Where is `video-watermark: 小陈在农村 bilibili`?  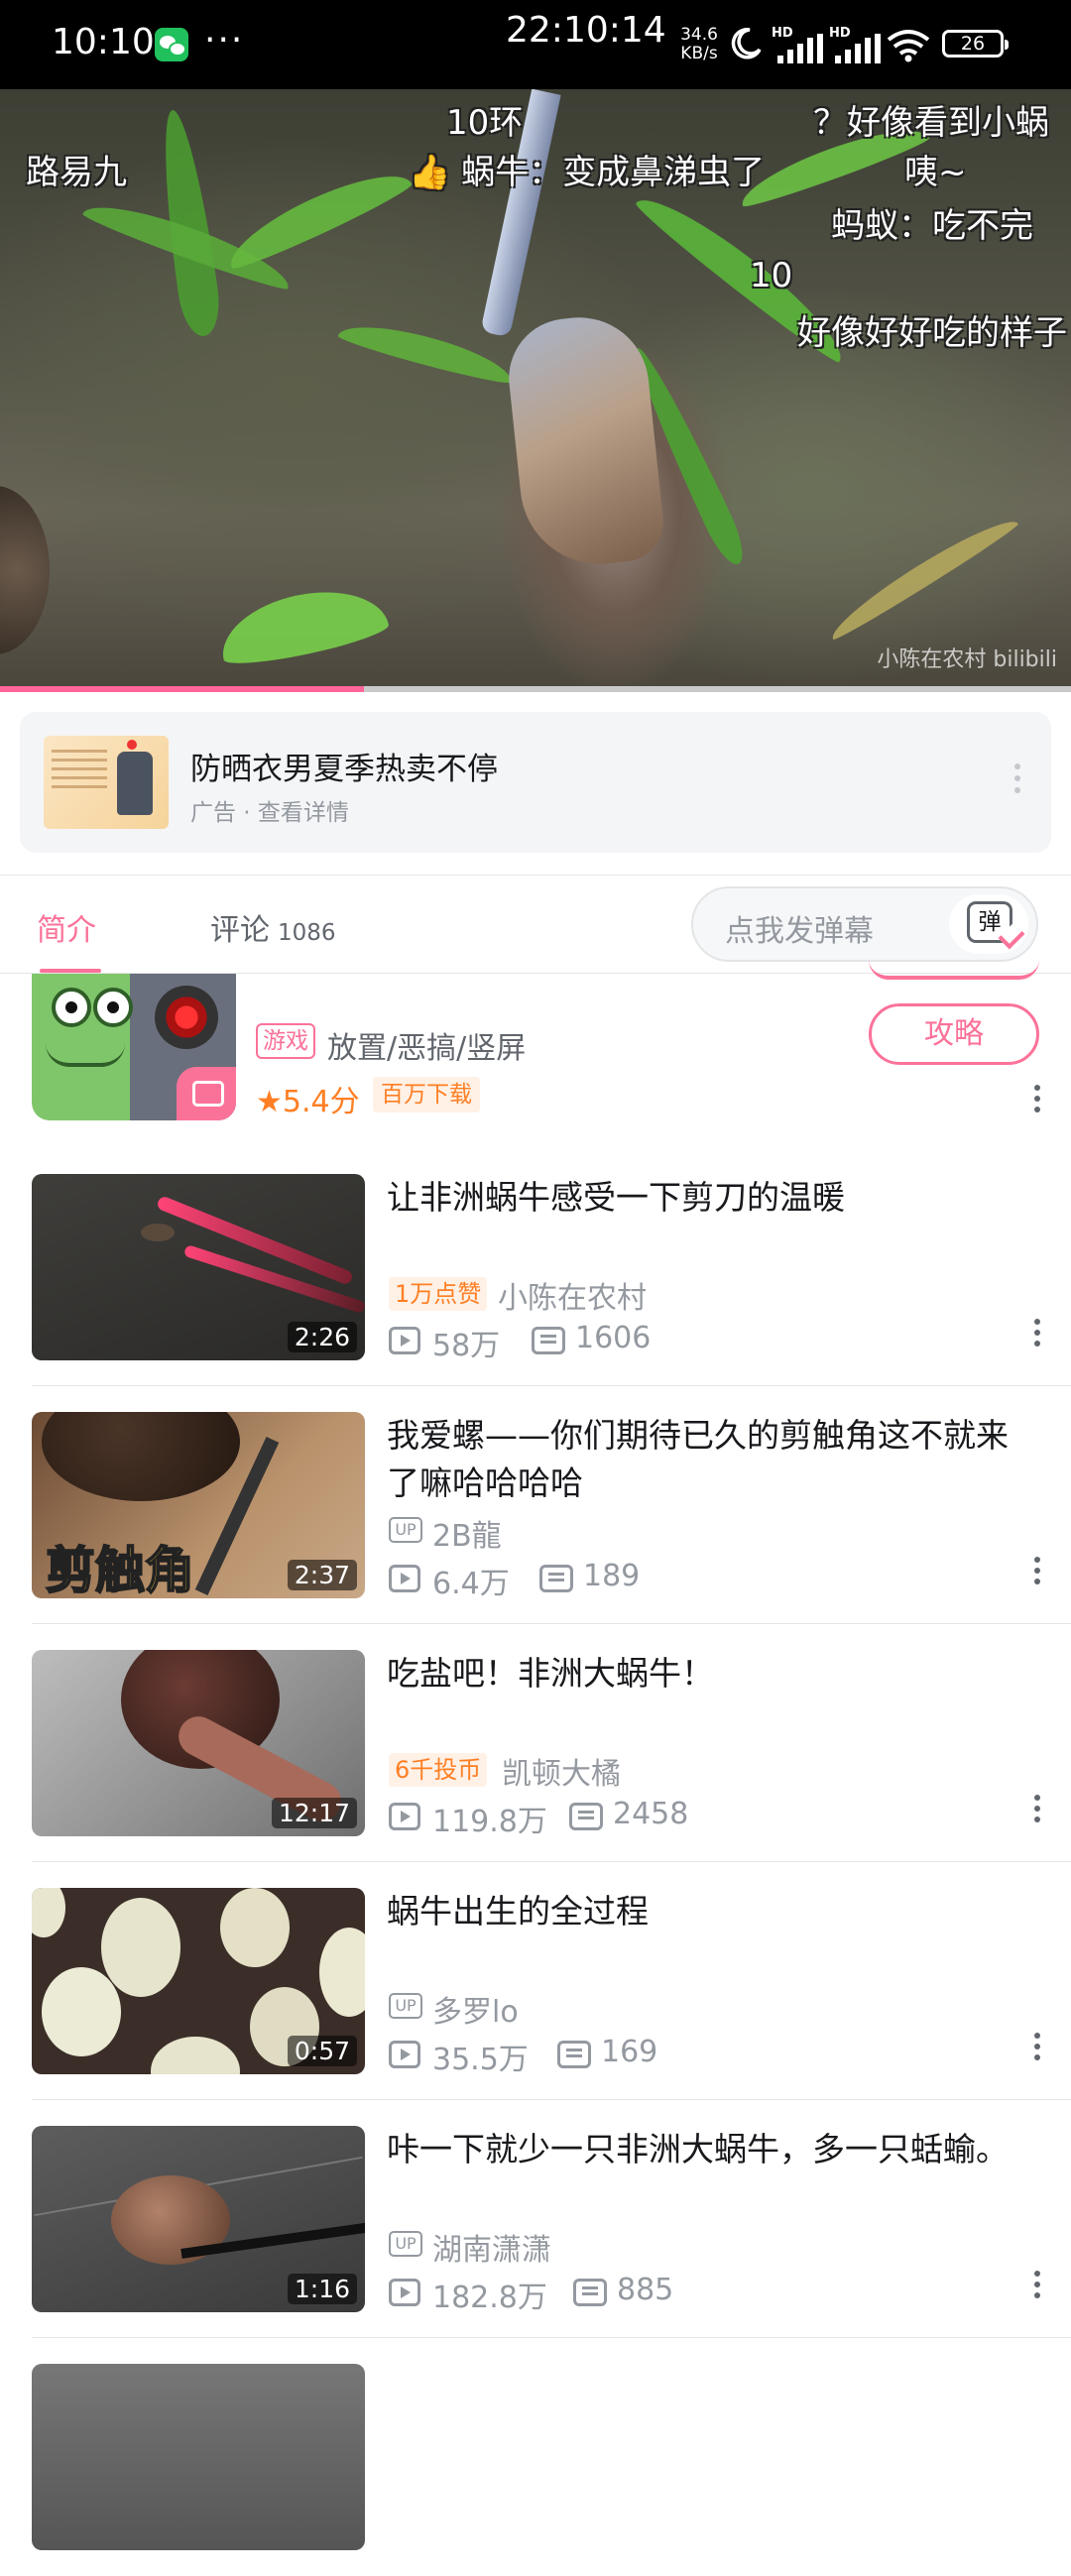 video-watermark: 小陈在农村 bilibili is located at coordinates (967, 659).